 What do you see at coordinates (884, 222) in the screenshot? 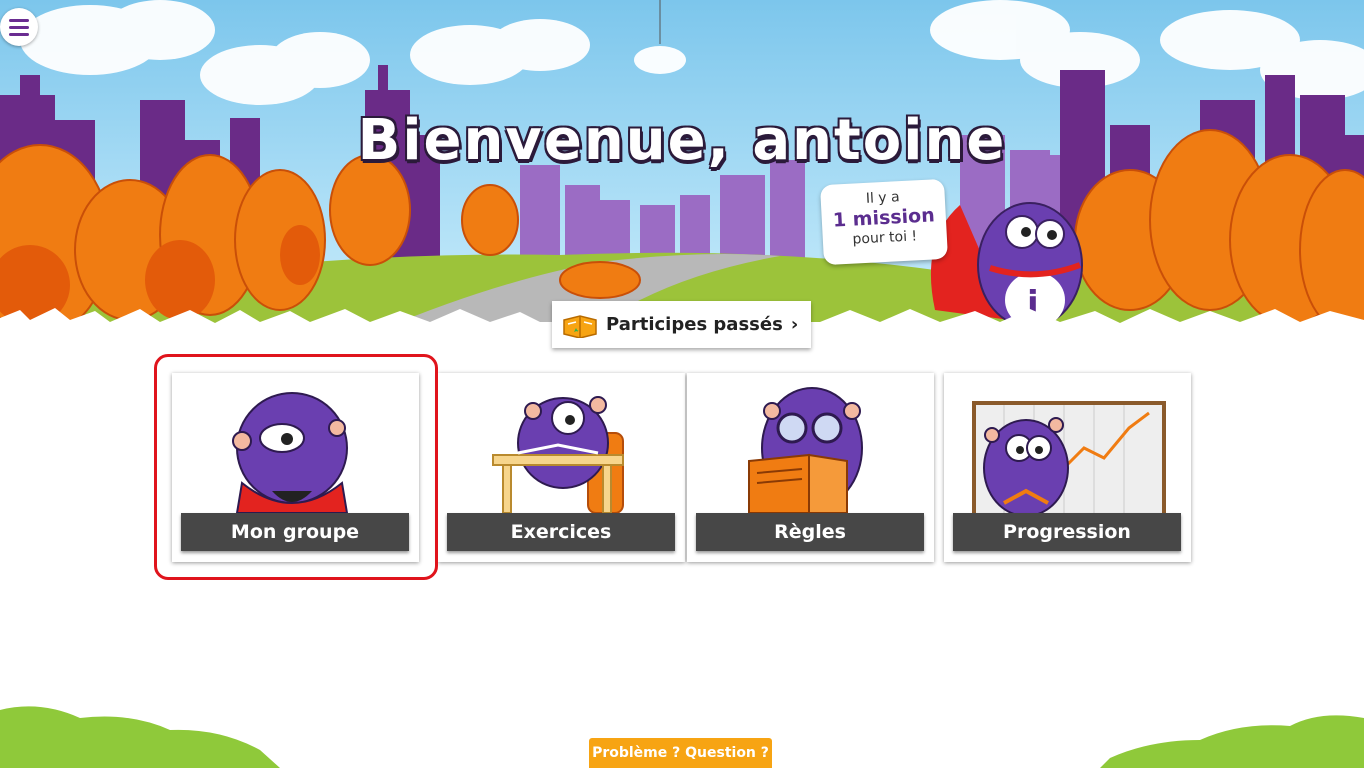
I see `mission-speech-bubble: Il y a 1 mission pour toi !` at bounding box center [884, 222].